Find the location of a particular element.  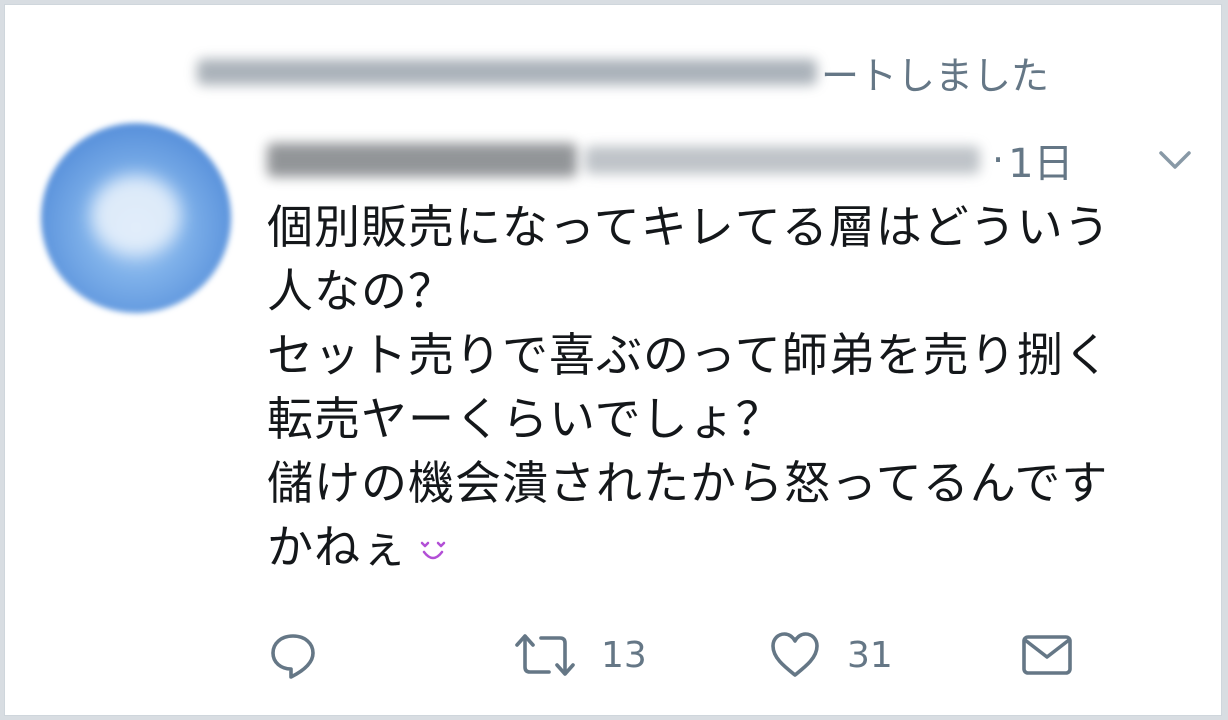

tweet-text-line: 転売ヤーくらいでしょ？ is located at coordinates (525, 419).